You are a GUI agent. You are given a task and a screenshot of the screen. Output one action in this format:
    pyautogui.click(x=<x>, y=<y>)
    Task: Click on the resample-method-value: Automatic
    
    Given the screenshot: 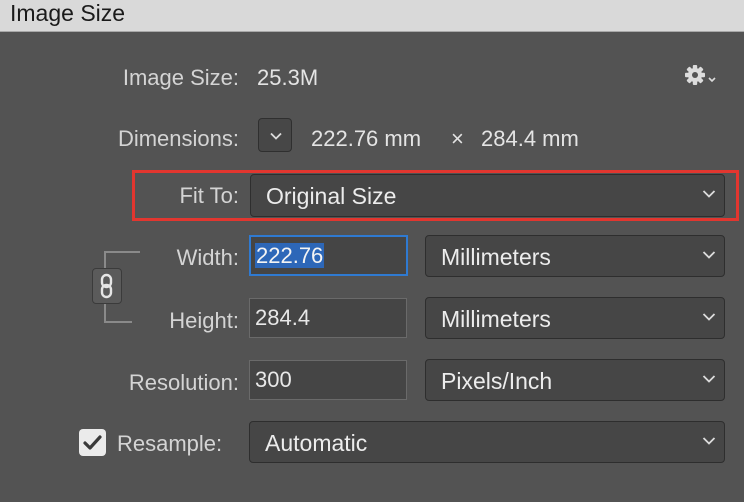 What is the action you would take?
    pyautogui.click(x=316, y=443)
    